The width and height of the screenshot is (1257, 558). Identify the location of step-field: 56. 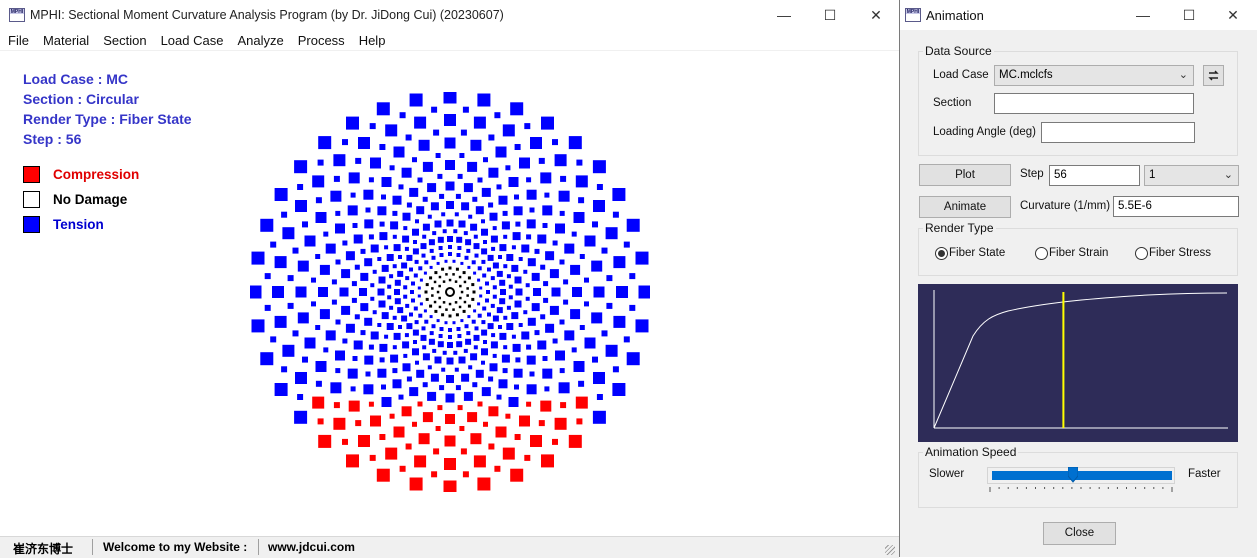
(1094, 175).